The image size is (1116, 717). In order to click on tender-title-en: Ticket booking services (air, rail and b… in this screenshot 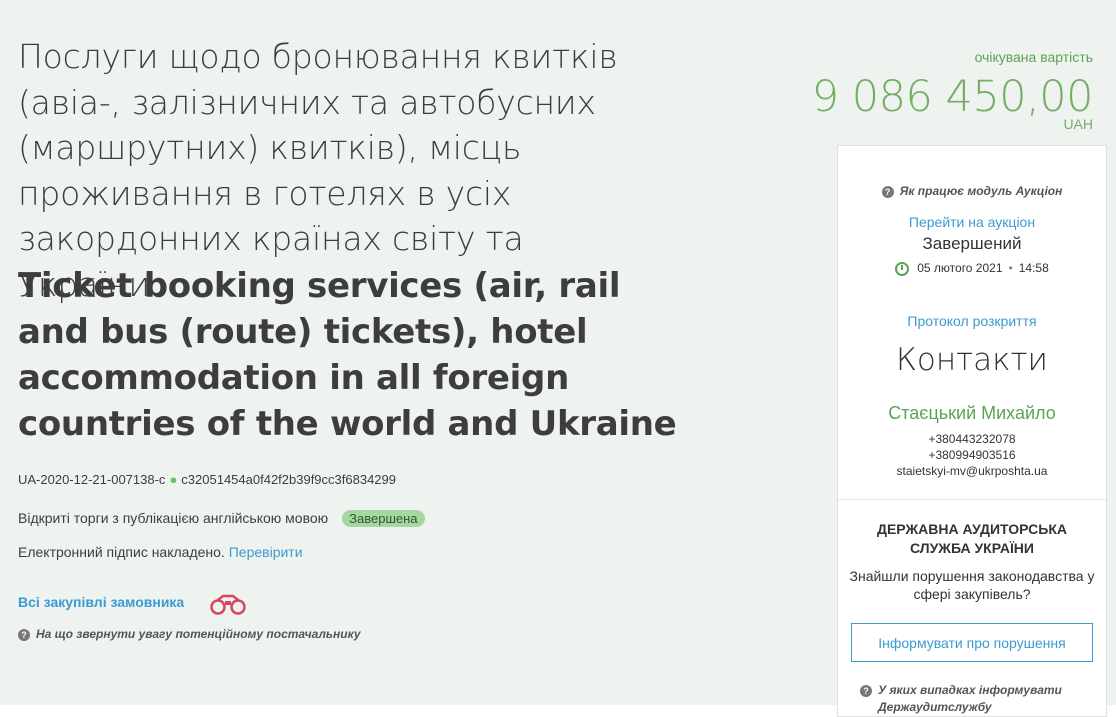, I will do `click(347, 355)`.